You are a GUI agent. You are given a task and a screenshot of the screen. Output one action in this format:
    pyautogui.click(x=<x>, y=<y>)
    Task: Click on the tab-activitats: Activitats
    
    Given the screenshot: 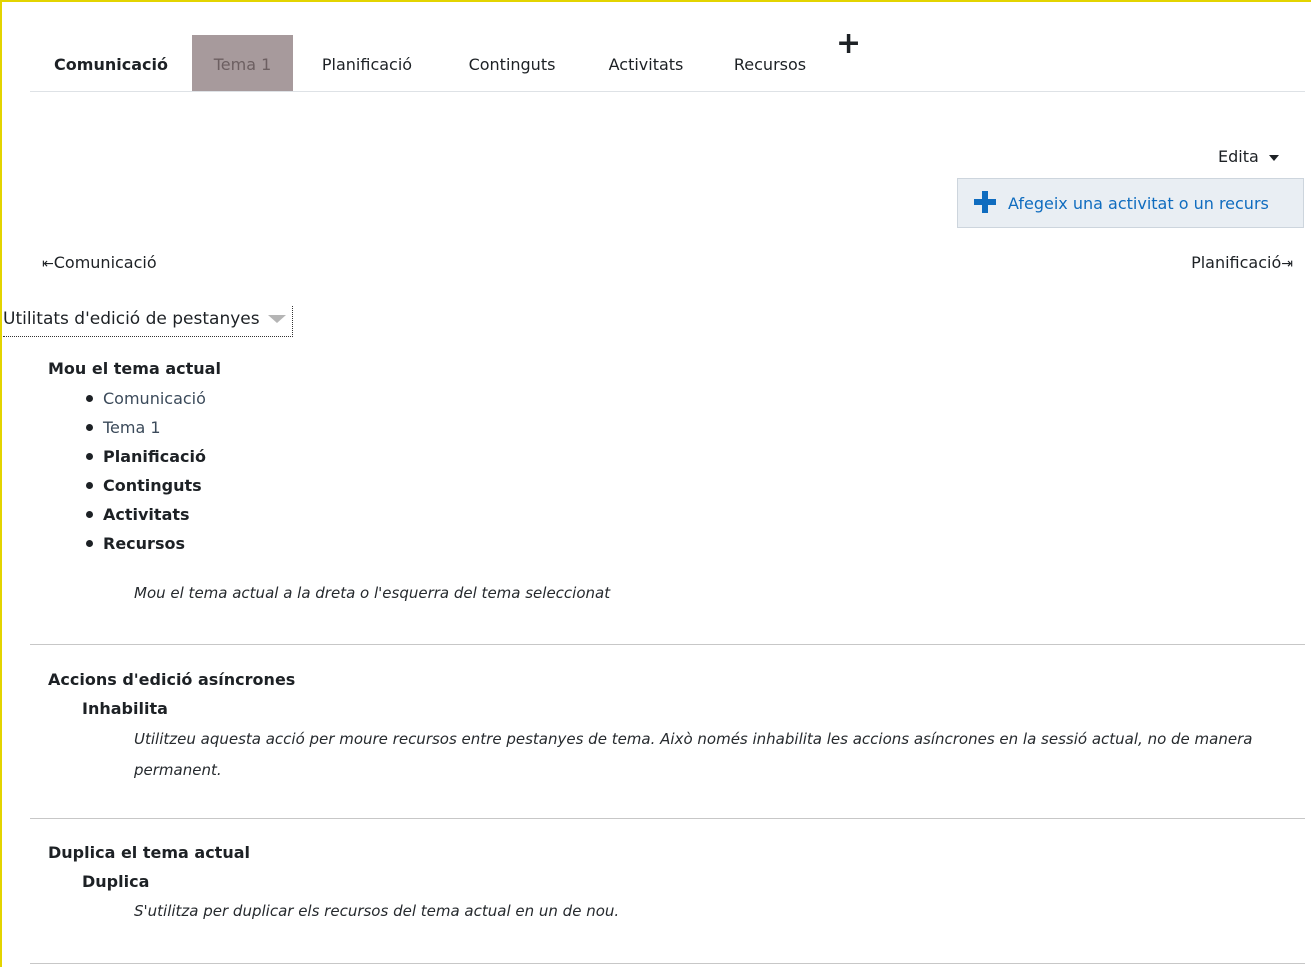 What is the action you would take?
    pyautogui.click(x=646, y=63)
    